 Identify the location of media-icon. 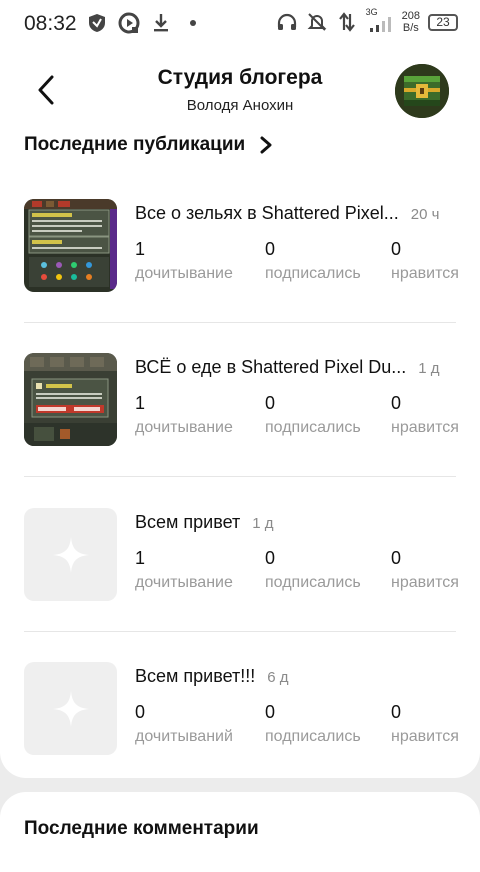
(129, 23).